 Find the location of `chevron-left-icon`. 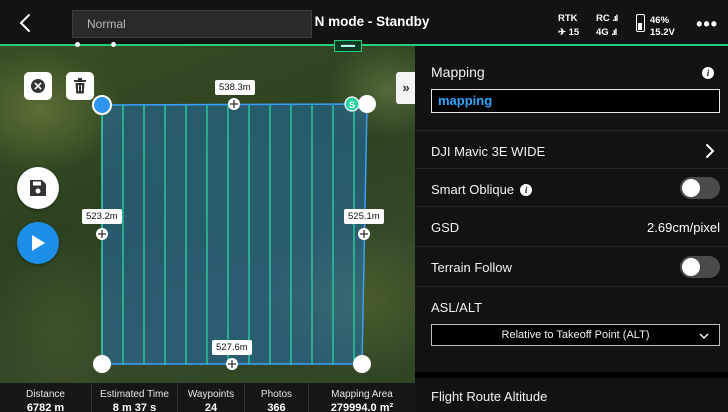

chevron-left-icon is located at coordinates (24, 23).